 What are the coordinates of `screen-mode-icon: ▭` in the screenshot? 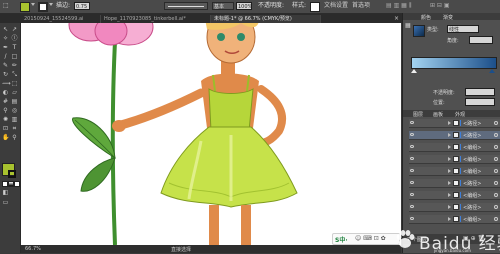 It's located at (5, 202).